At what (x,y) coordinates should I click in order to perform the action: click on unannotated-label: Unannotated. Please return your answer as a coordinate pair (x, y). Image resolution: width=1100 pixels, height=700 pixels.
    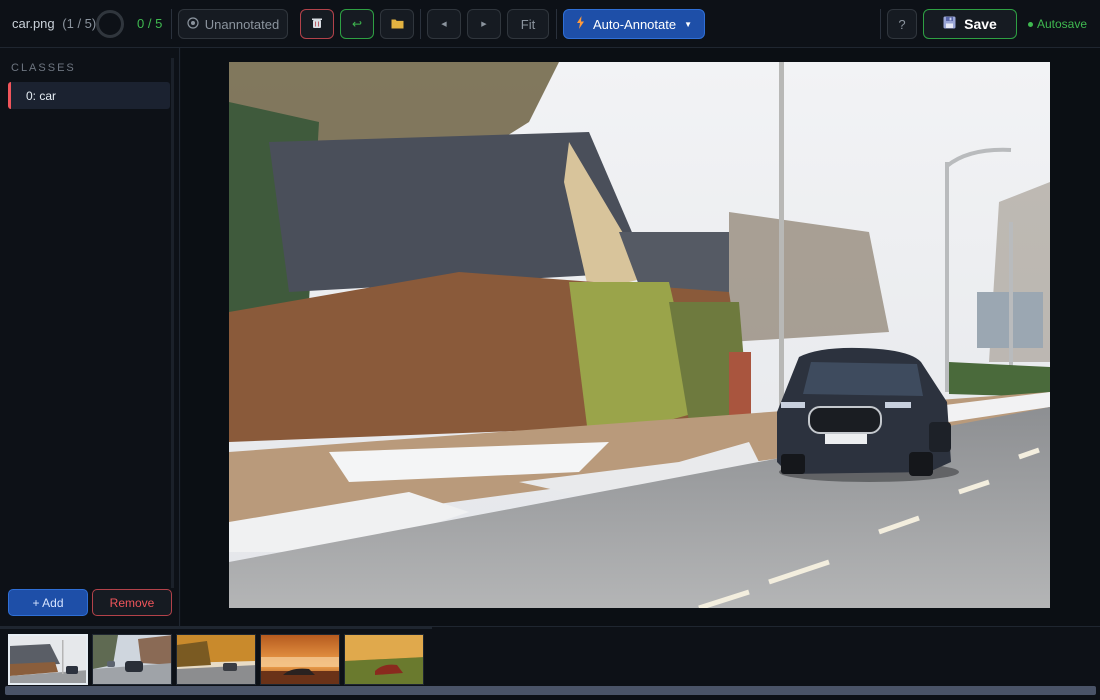
    Looking at the image, I should click on (242, 24).